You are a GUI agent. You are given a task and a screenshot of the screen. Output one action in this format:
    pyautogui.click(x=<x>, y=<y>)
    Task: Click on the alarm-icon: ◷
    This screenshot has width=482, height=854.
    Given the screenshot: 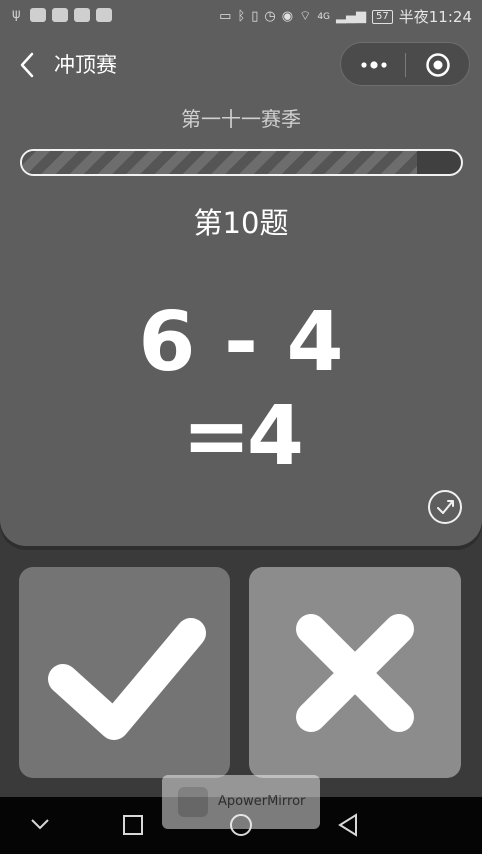 What is the action you would take?
    pyautogui.click(x=270, y=16)
    